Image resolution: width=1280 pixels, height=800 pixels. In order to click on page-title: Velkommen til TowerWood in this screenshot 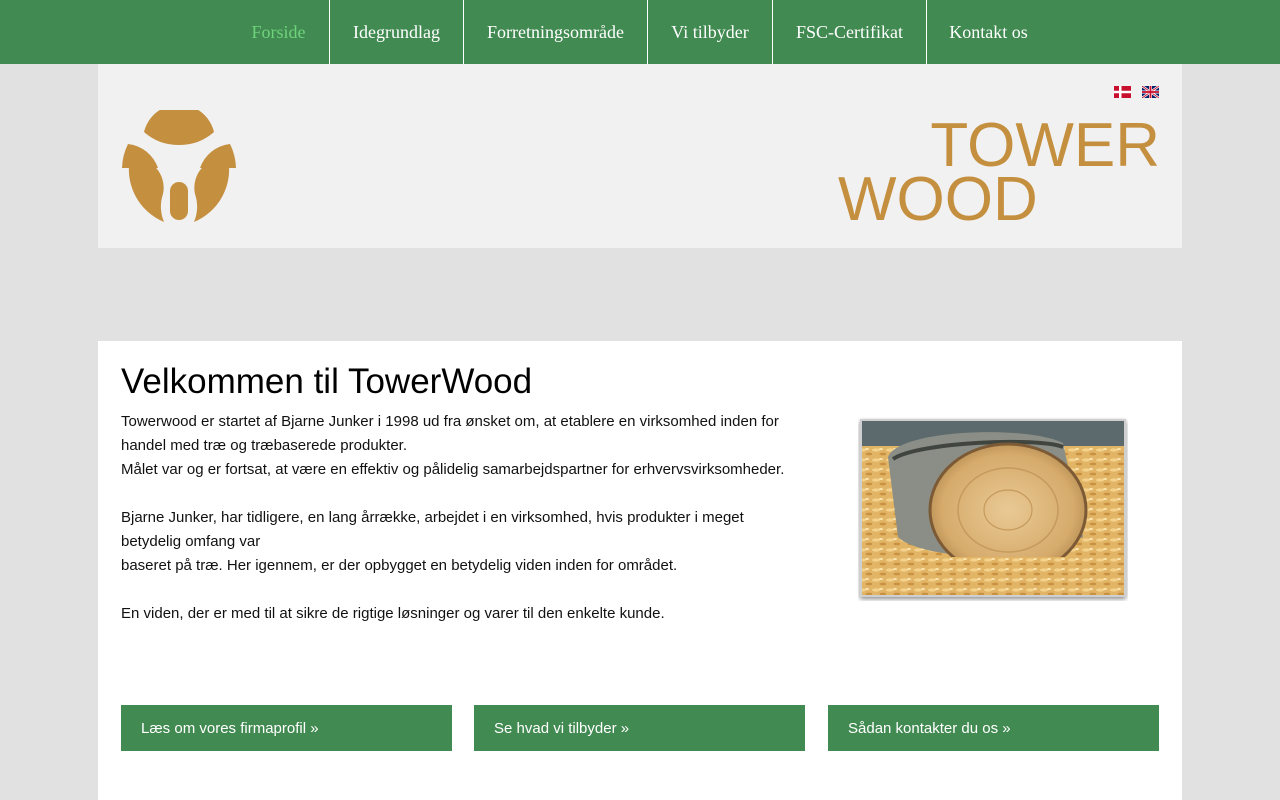, I will do `click(327, 381)`.